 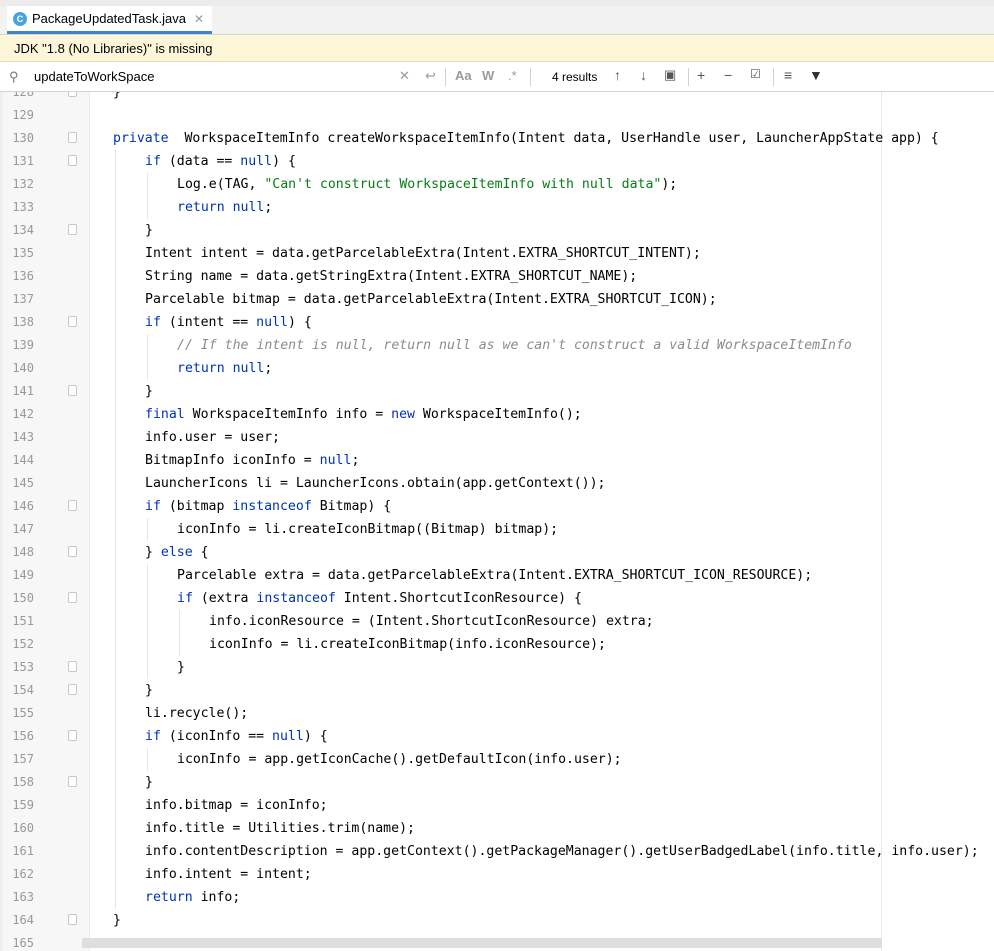 I want to click on code-line: 156 if (iconInfo == null) {, so click(x=497, y=736).